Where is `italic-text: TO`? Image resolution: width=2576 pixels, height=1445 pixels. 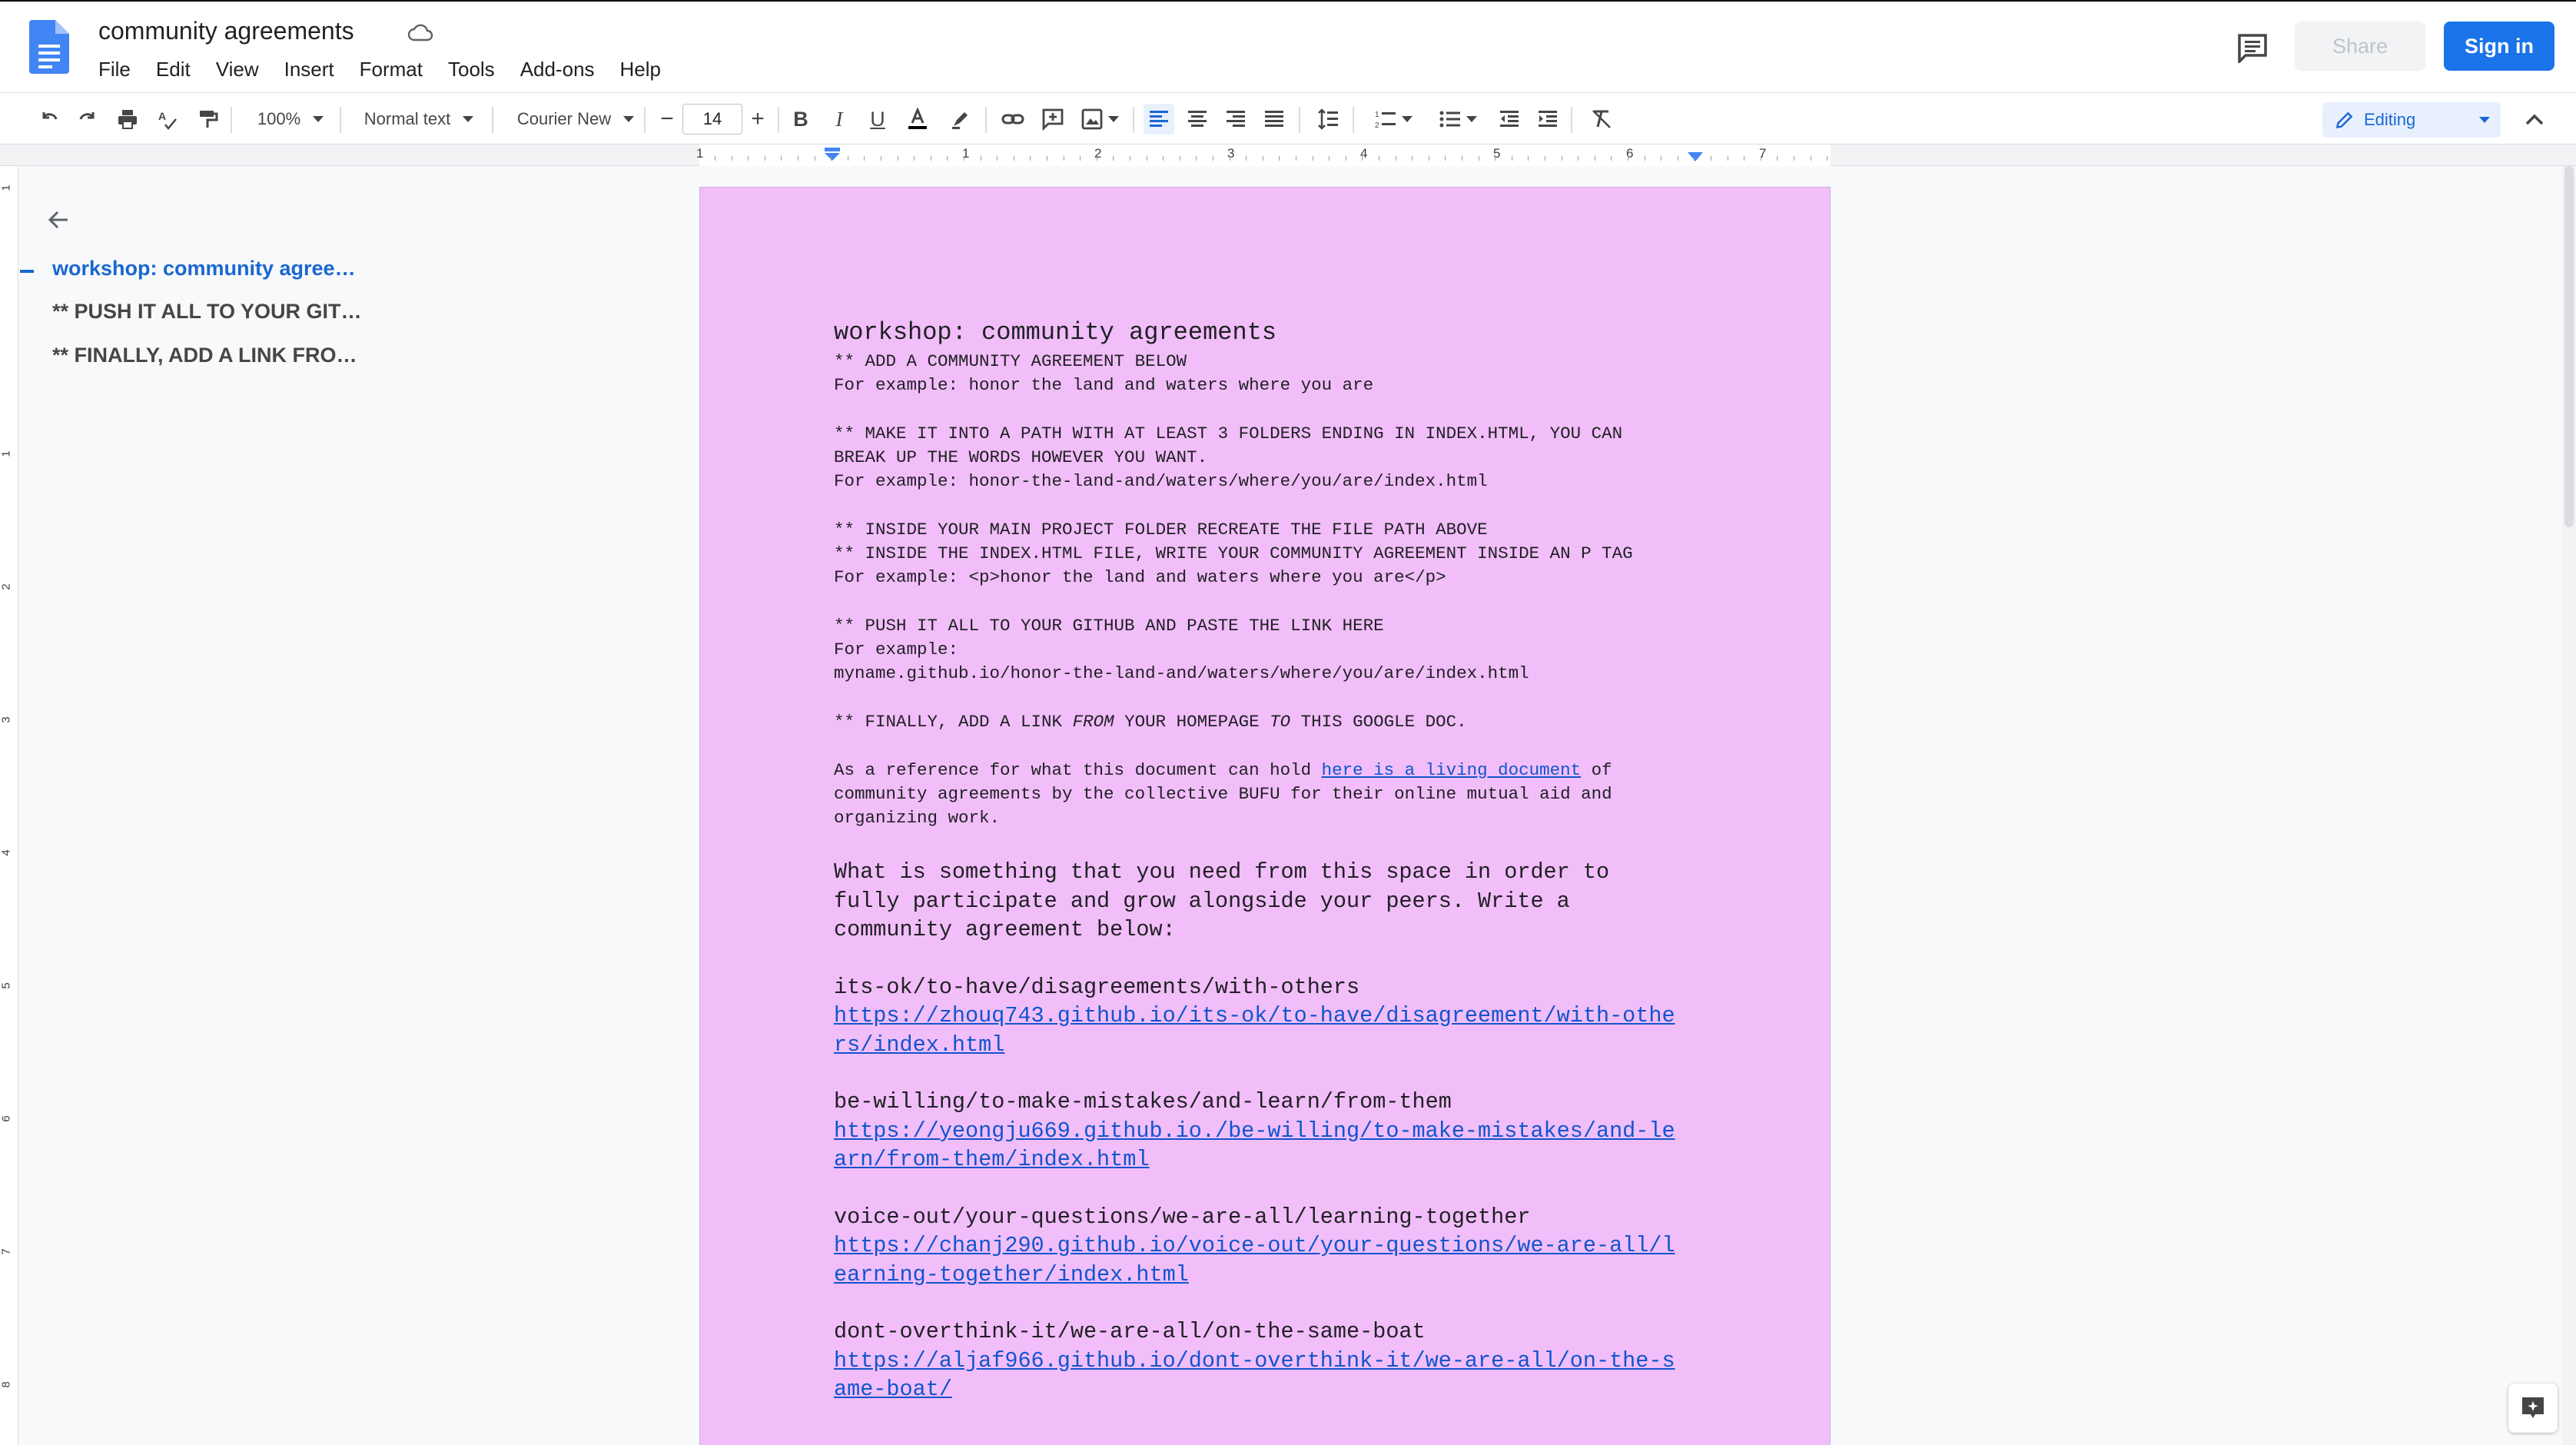 italic-text: TO is located at coordinates (1280, 722).